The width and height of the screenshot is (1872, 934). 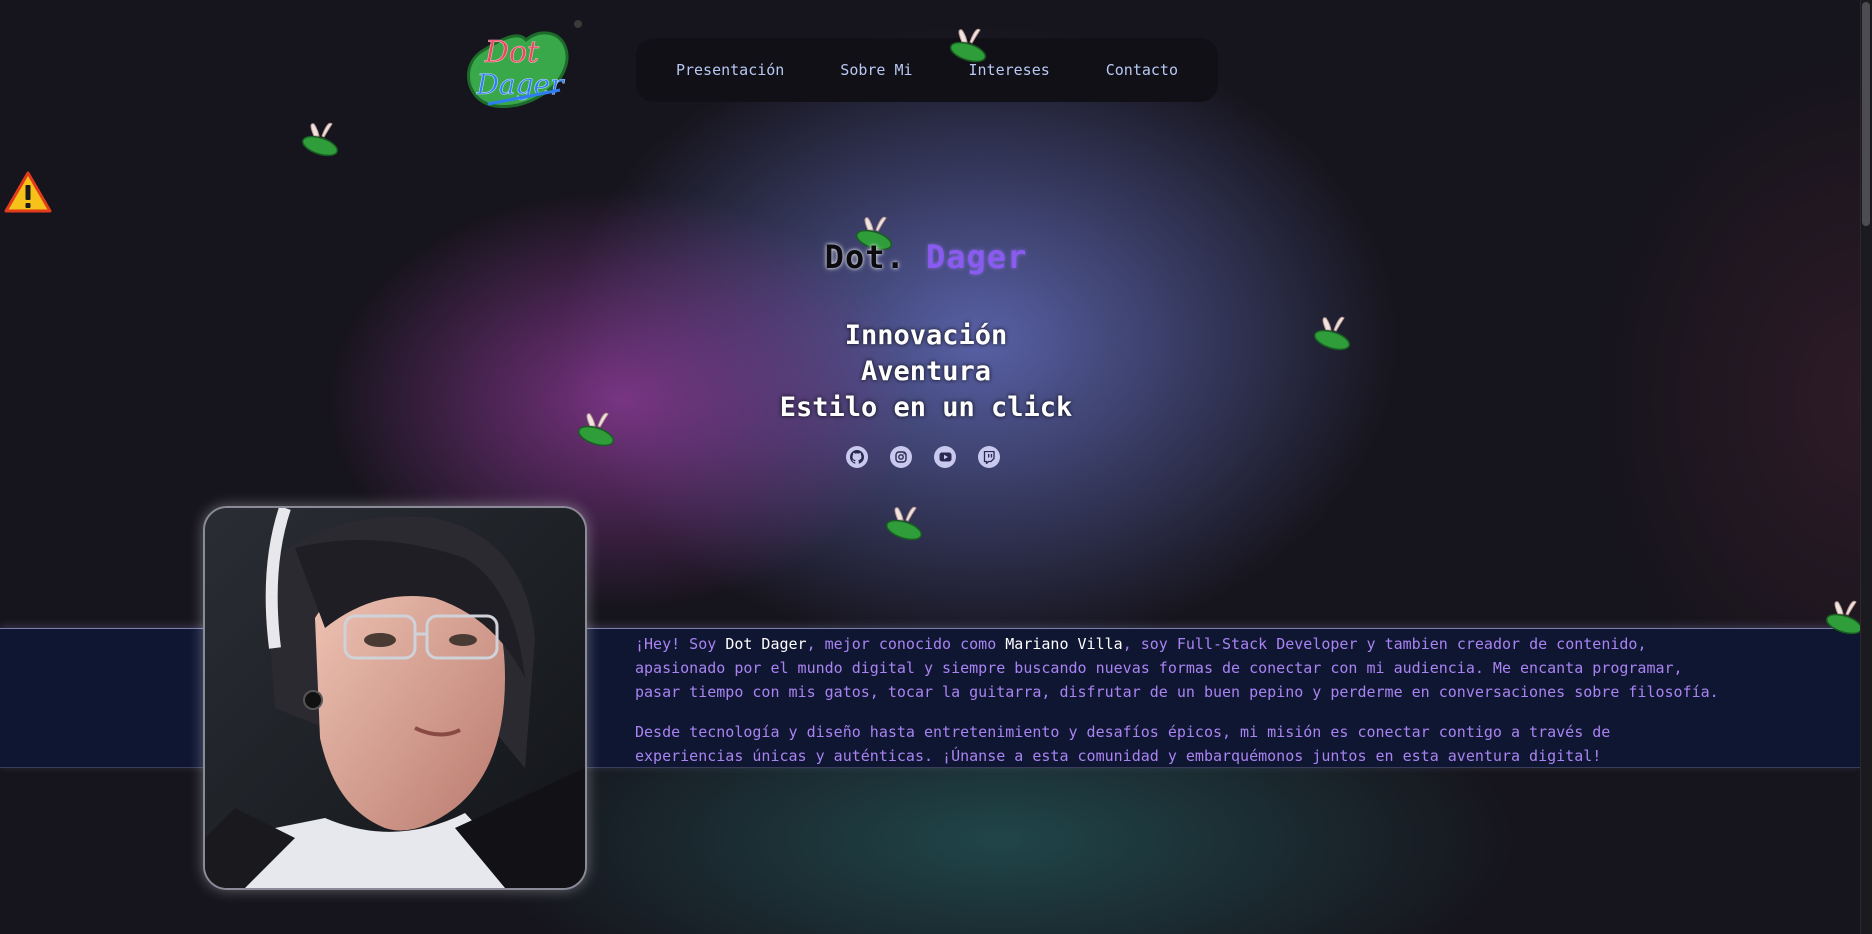 What do you see at coordinates (926, 335) in the screenshot?
I see `tagline-line-1: Innovación` at bounding box center [926, 335].